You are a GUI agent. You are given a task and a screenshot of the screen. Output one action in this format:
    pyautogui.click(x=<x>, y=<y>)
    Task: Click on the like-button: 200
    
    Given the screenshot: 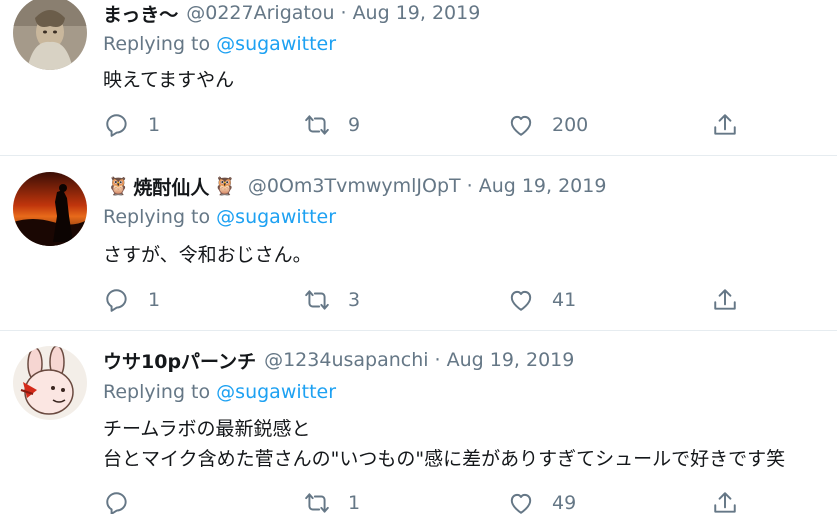 What is the action you would take?
    pyautogui.click(x=548, y=125)
    